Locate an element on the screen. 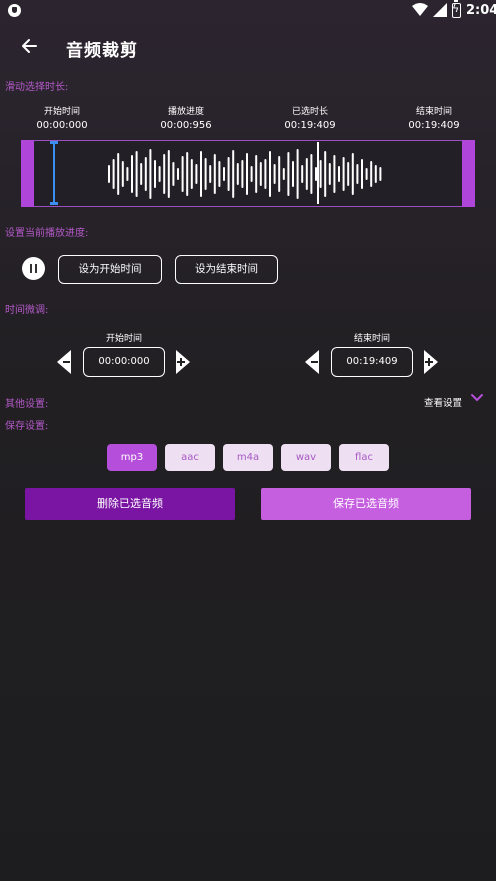 The width and height of the screenshot is (496, 881). slide-section-label: 滑动选择时长: is located at coordinates (37, 87).